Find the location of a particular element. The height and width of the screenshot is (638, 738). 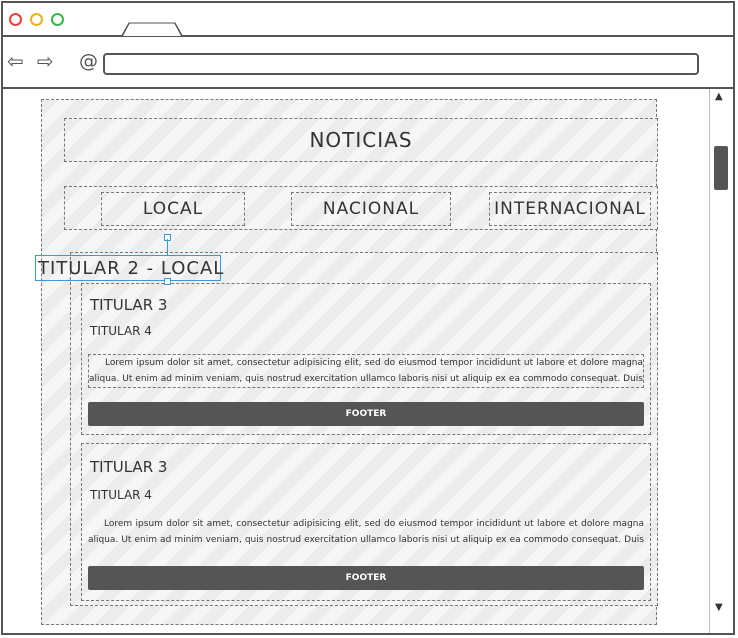

nav-item-nacional: NACIONAL is located at coordinates (371, 209).